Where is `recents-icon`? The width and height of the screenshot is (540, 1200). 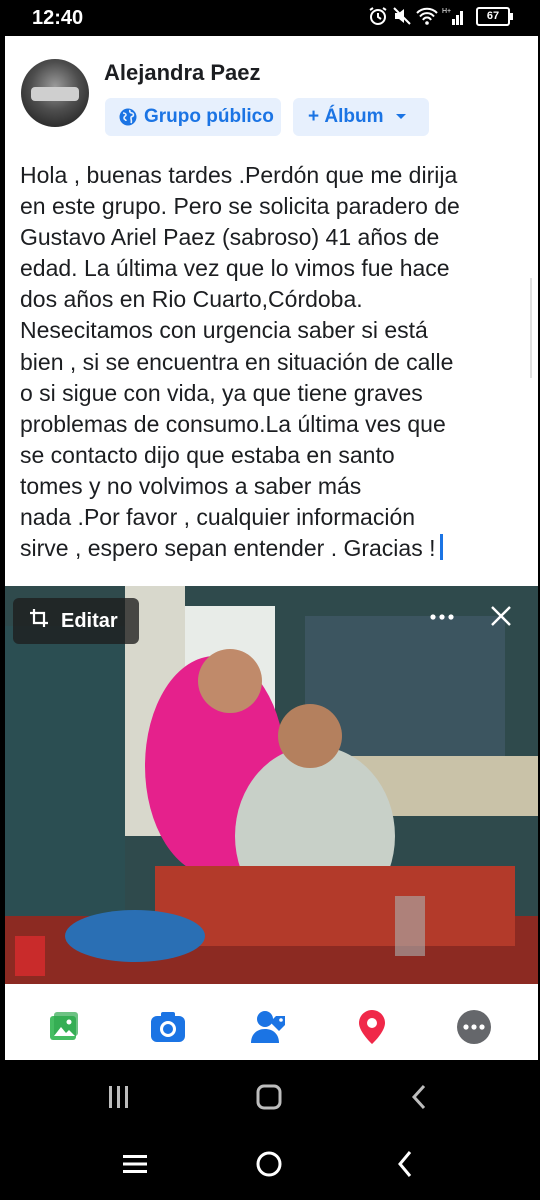 recents-icon is located at coordinates (119, 1097).